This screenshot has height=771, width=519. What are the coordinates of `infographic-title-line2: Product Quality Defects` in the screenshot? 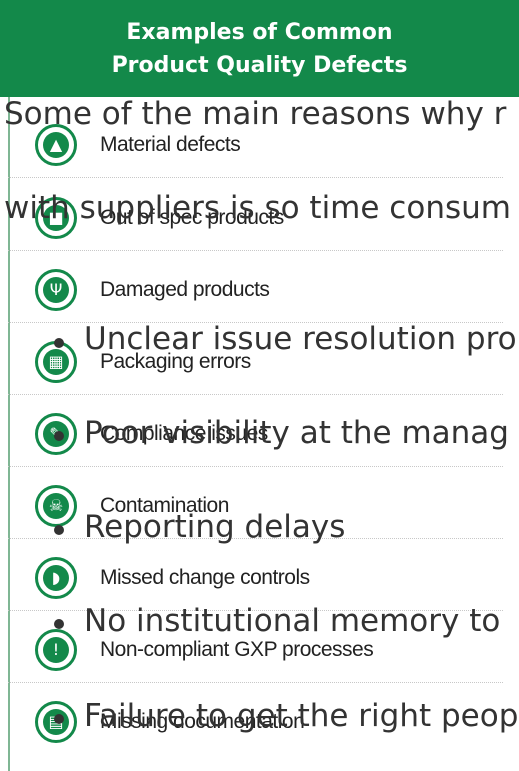 It's located at (259, 65).